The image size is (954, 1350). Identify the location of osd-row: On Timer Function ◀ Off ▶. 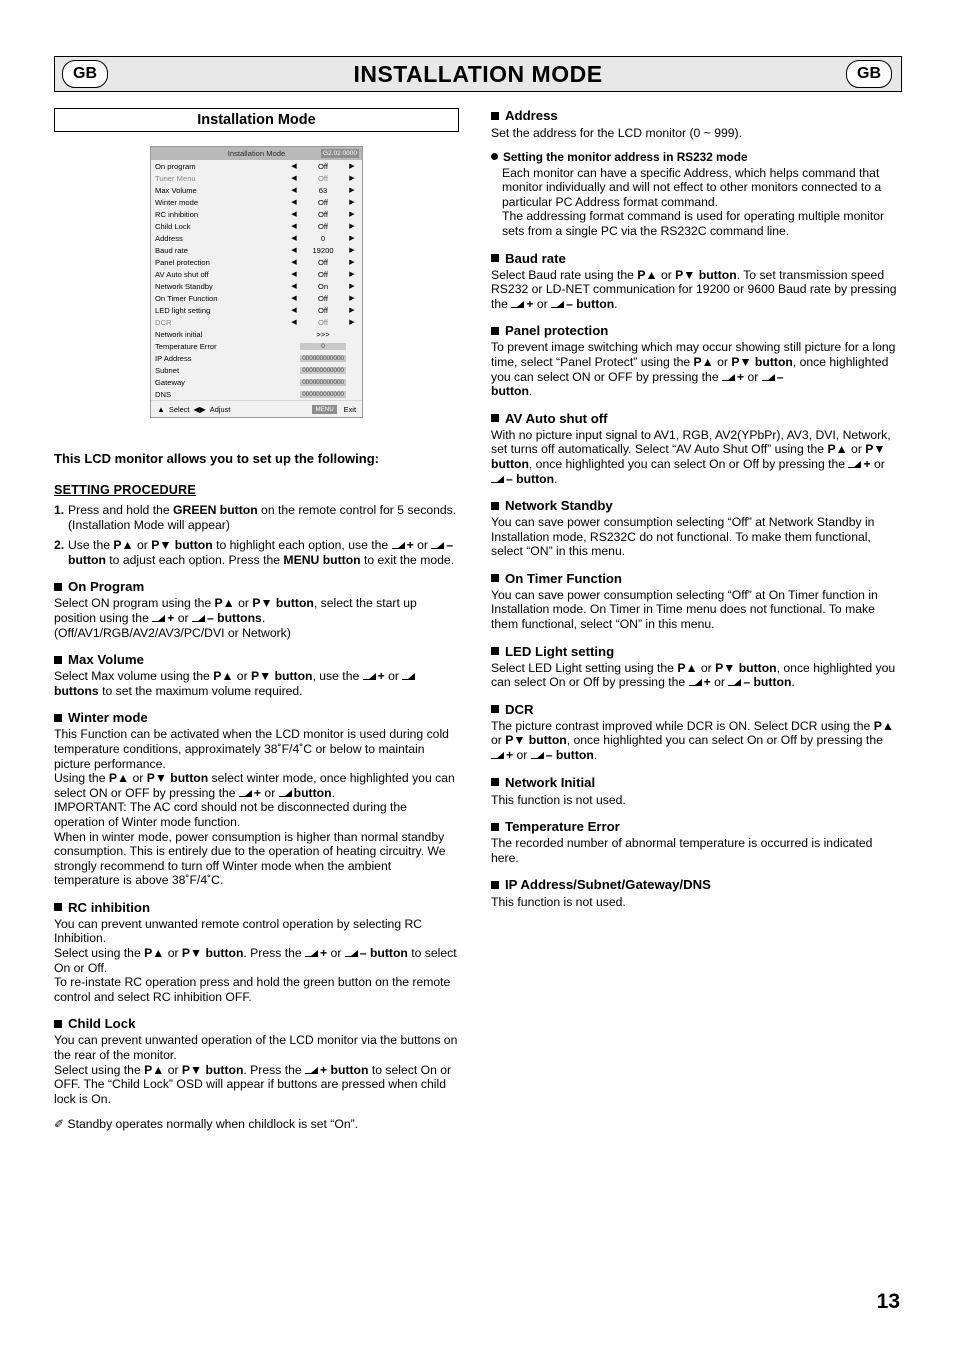
(256, 298).